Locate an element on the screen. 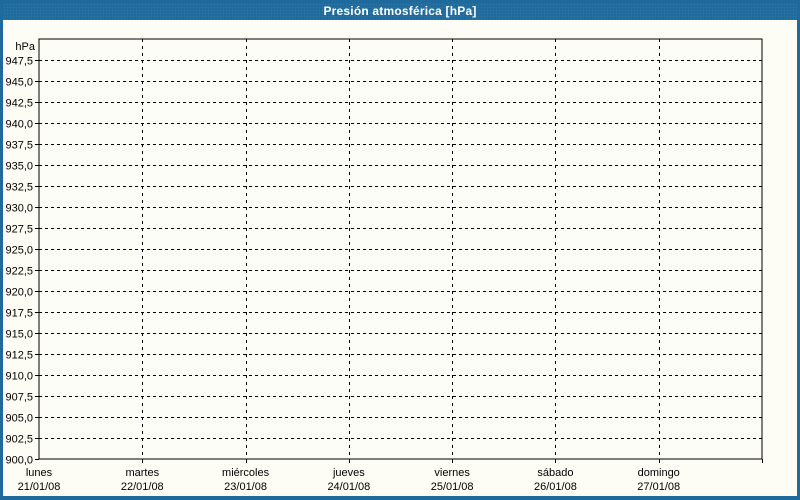 The height and width of the screenshot is (500, 800). x-tick-label-date: 26/01/08 is located at coordinates (555, 487).